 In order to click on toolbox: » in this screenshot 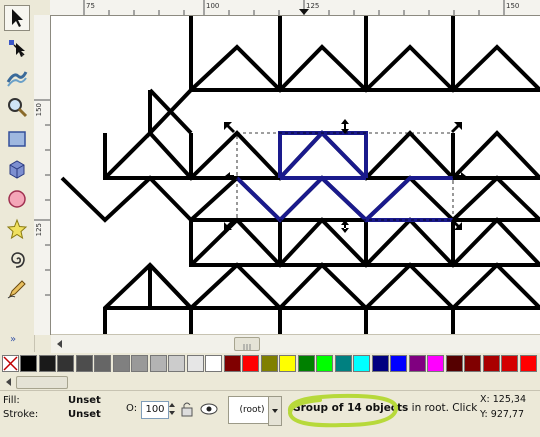, I will do `click(17, 176)`.